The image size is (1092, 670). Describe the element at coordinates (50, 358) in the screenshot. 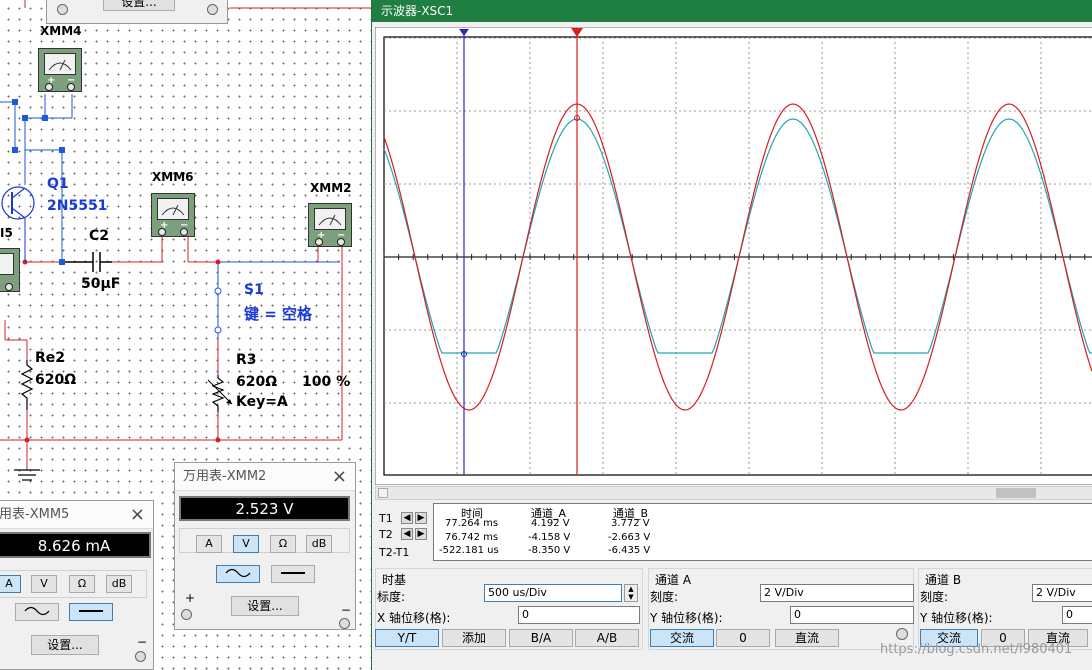

I see `re2-label: Re2` at that location.